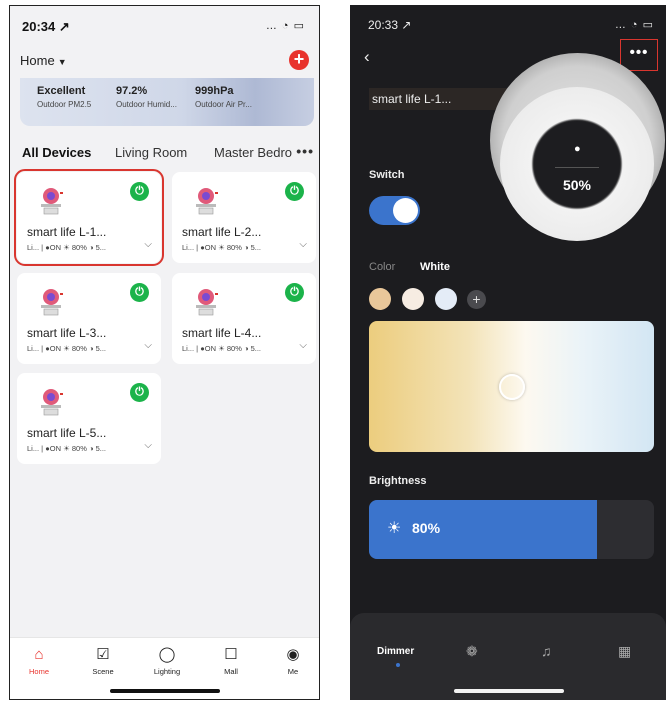  I want to click on brightness-value: 80%, so click(426, 528).